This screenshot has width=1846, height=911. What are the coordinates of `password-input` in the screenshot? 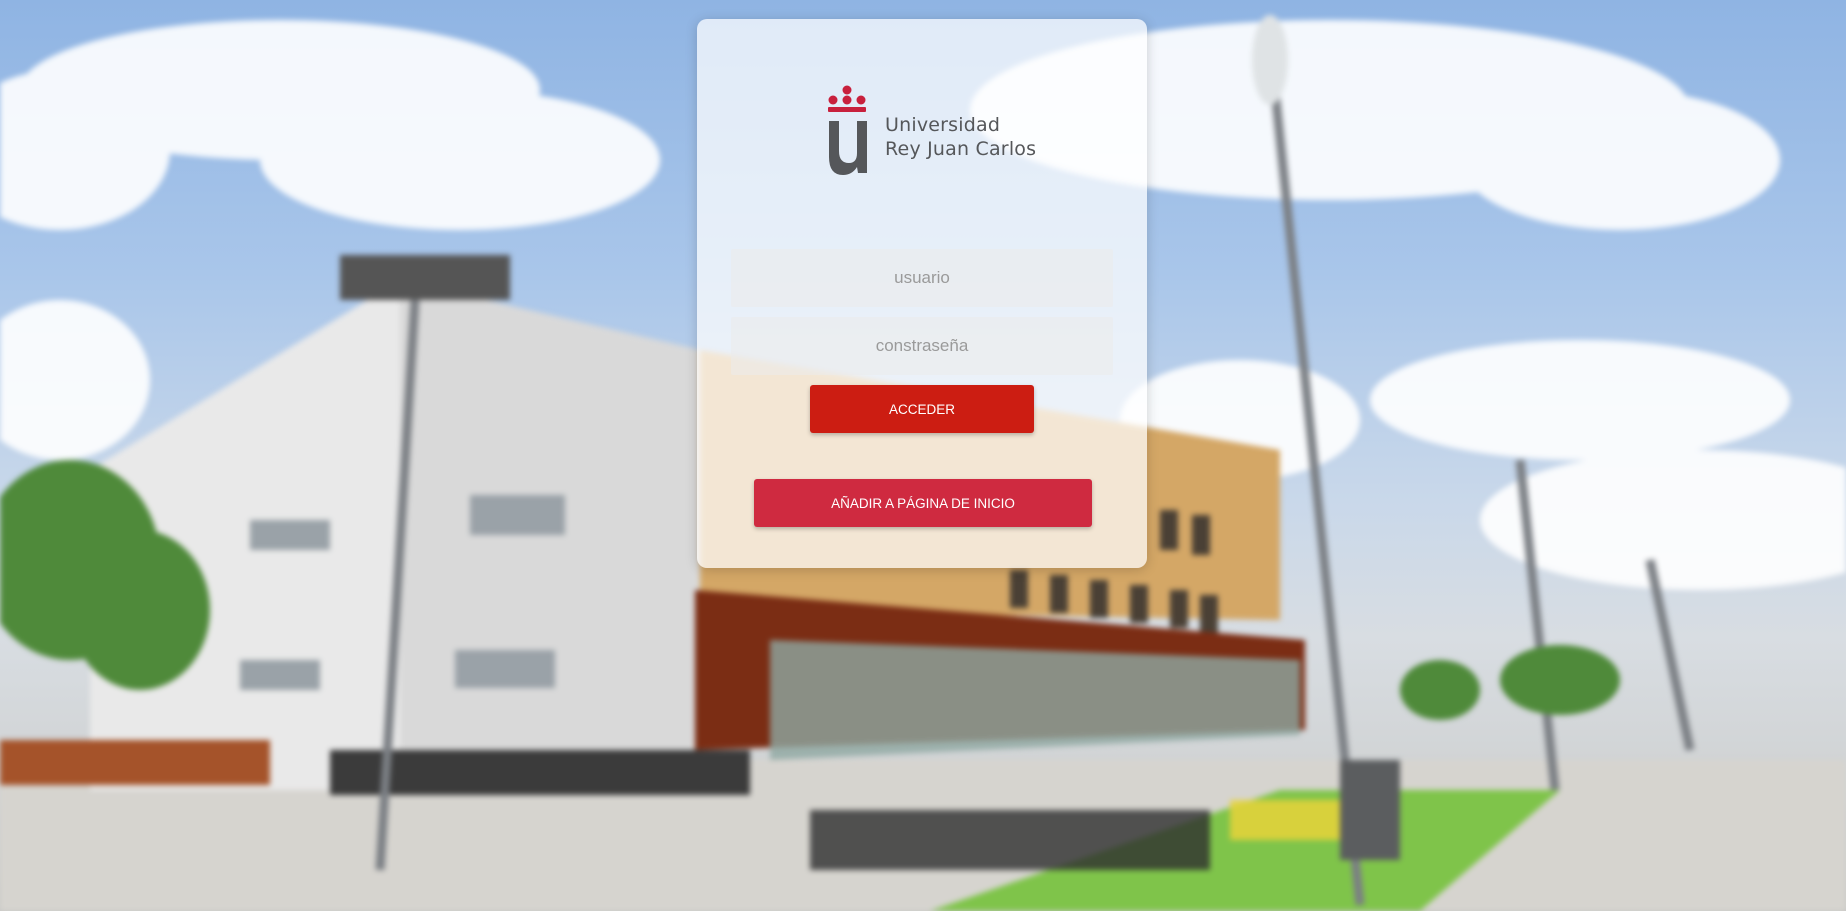 It's located at (922, 346).